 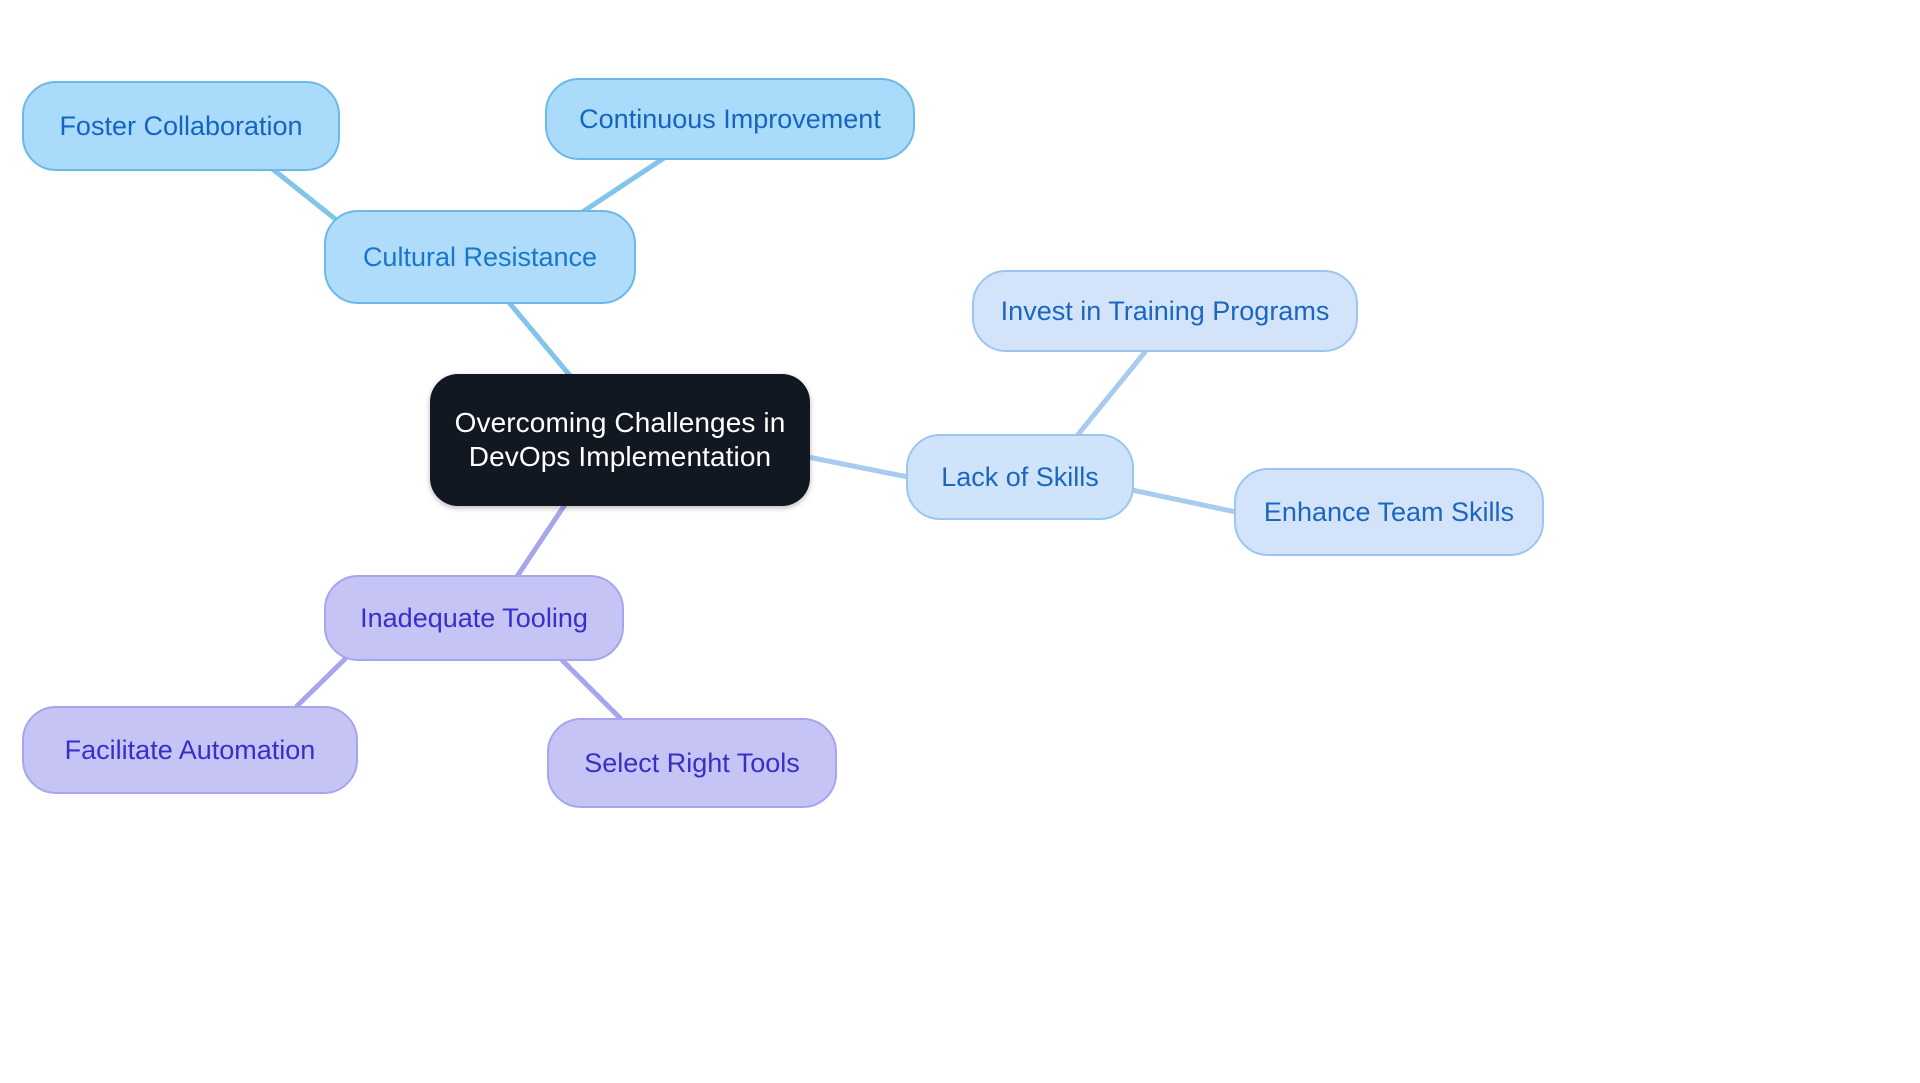 I want to click on mindmap-node-select-right-tools: Select Right Tools, so click(x=692, y=763).